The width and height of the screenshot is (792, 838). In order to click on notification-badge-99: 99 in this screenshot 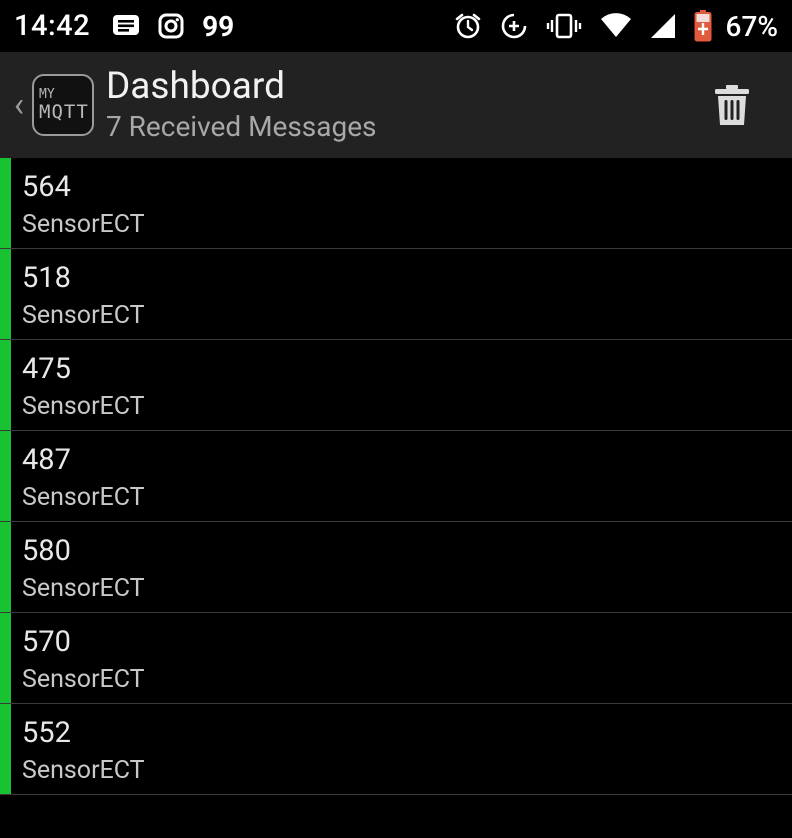, I will do `click(218, 26)`.